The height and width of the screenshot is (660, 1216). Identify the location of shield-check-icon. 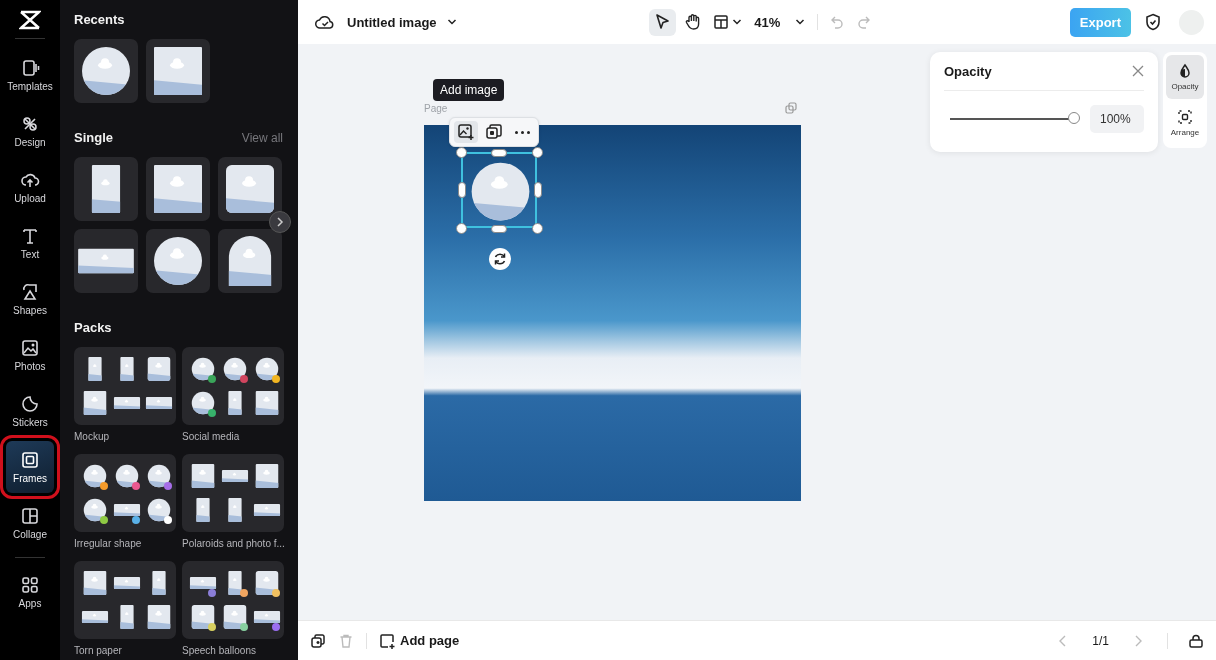
(1153, 22).